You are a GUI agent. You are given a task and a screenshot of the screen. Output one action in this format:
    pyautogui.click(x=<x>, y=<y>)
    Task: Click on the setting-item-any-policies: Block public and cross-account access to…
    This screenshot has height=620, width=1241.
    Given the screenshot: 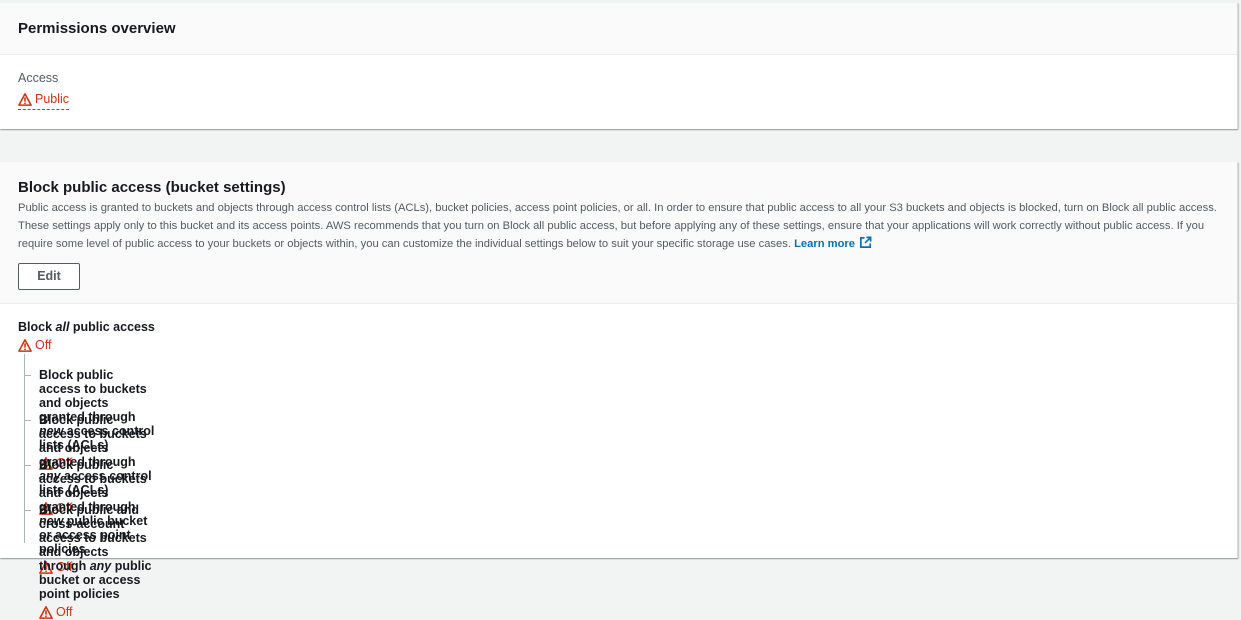 What is the action you would take?
    pyautogui.click(x=89, y=561)
    